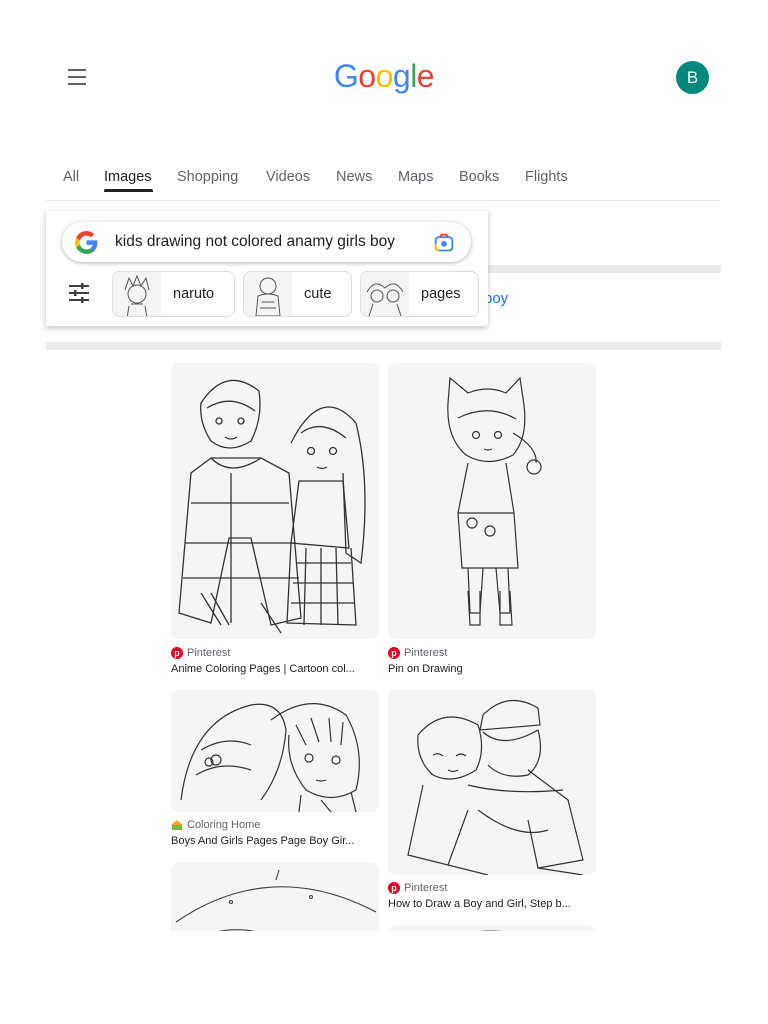  What do you see at coordinates (415, 177) in the screenshot?
I see `tab-maps: Maps` at bounding box center [415, 177].